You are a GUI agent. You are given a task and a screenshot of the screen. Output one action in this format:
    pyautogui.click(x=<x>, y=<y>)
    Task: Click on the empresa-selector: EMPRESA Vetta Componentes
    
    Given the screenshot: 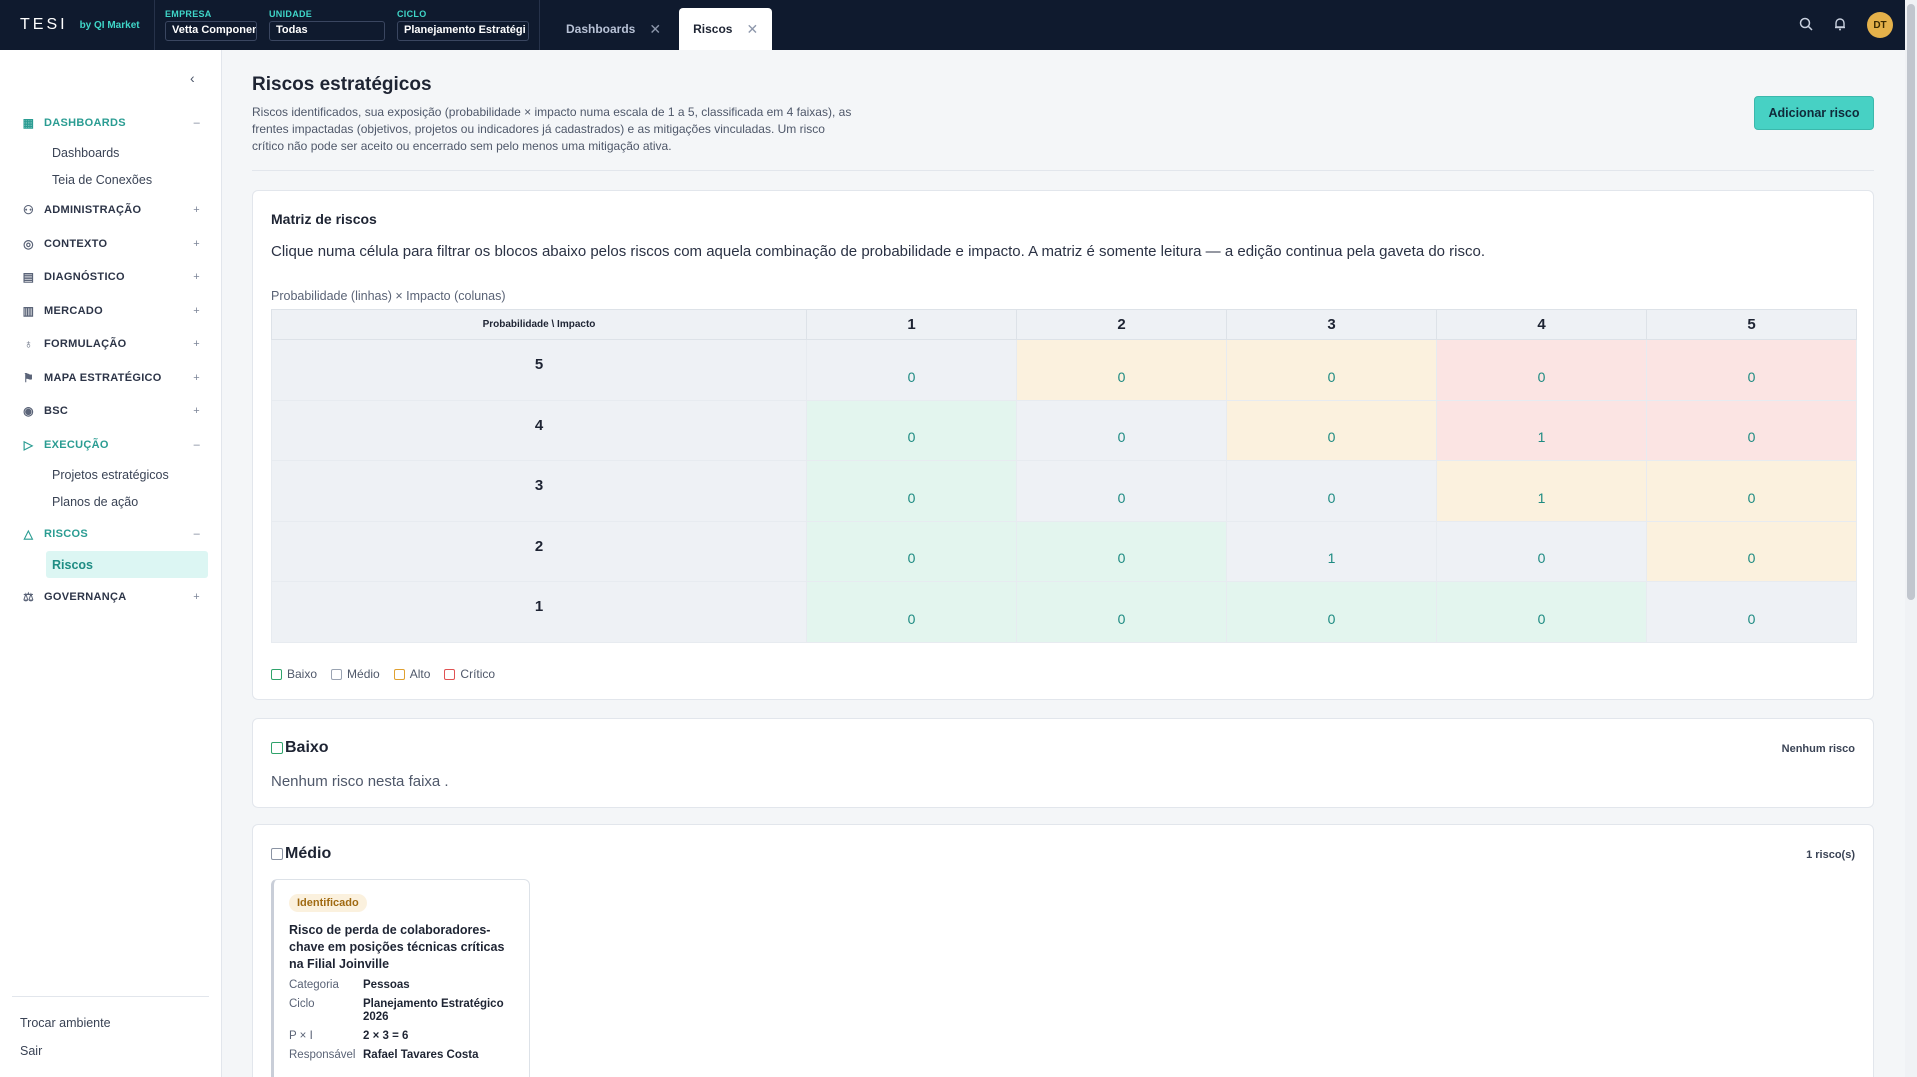 What is the action you would take?
    pyautogui.click(x=211, y=25)
    